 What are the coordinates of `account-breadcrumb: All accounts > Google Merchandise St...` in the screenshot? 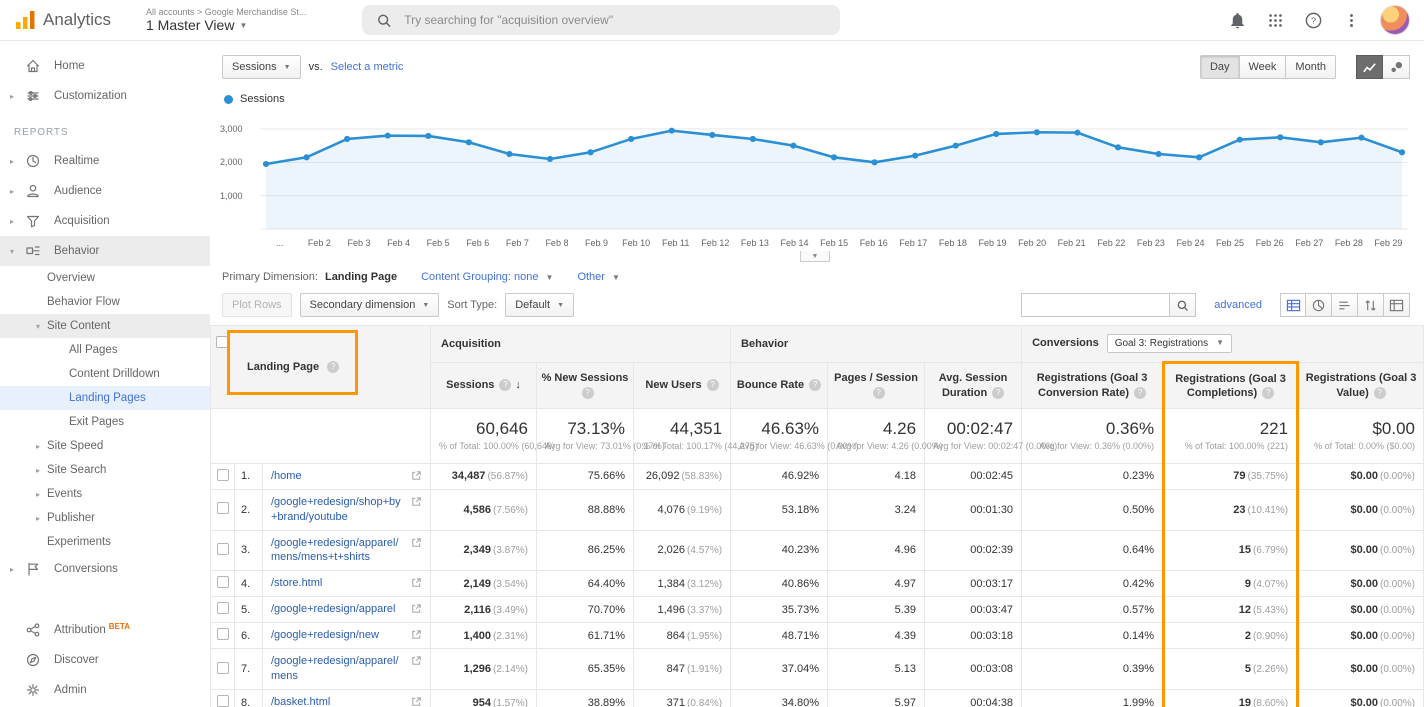 It's located at (226, 12).